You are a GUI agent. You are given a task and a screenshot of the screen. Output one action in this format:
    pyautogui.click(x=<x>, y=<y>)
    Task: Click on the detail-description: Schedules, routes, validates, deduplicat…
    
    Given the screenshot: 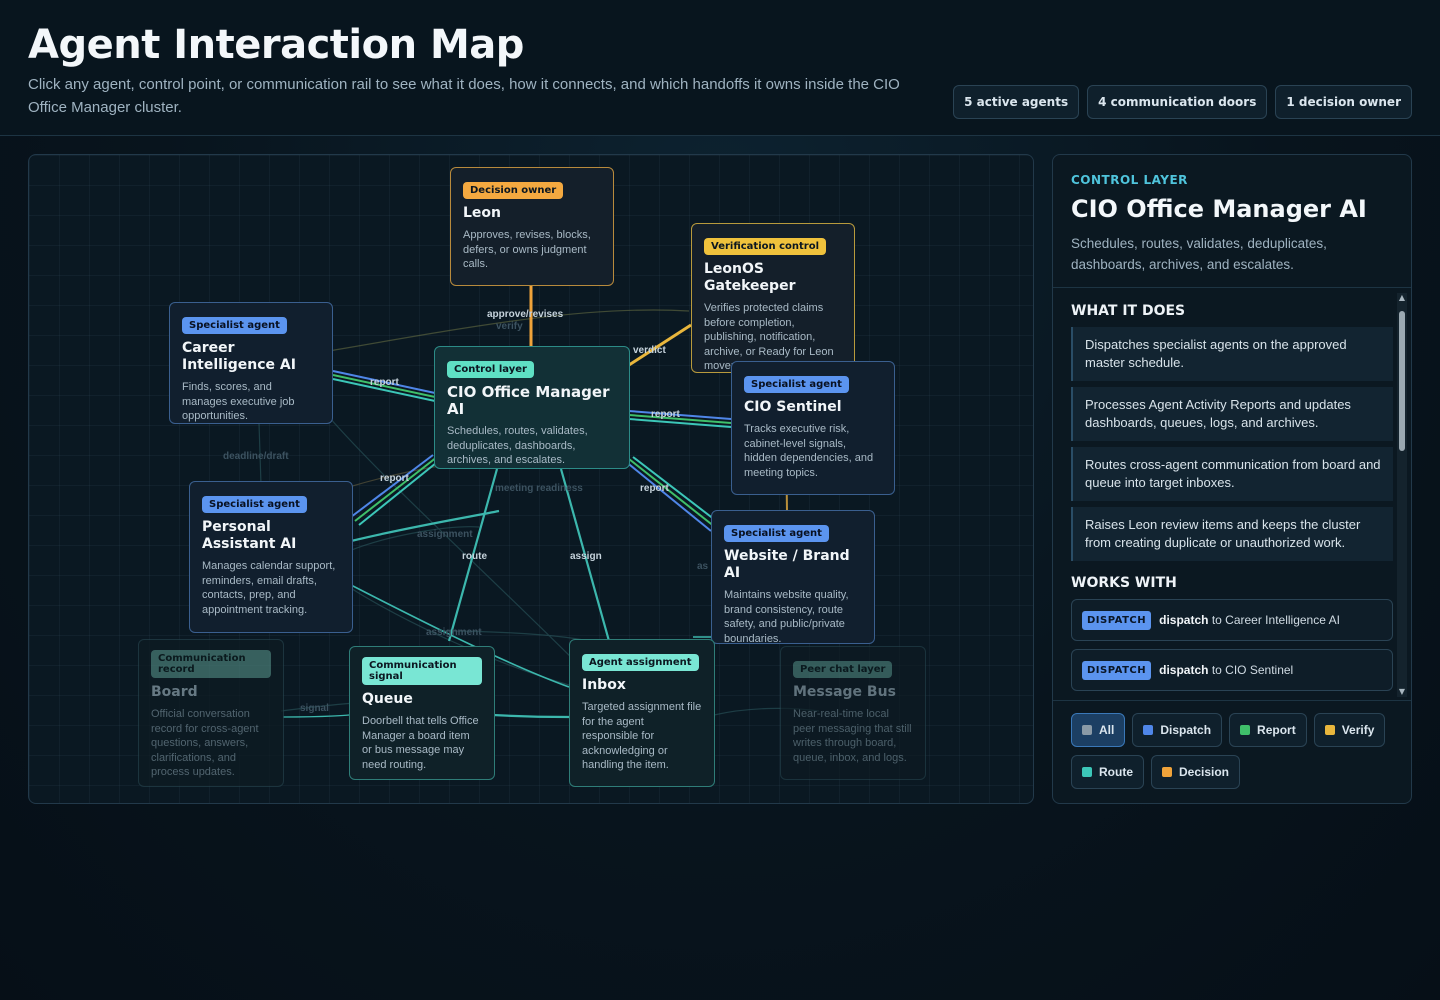 What is the action you would take?
    pyautogui.click(x=1199, y=254)
    